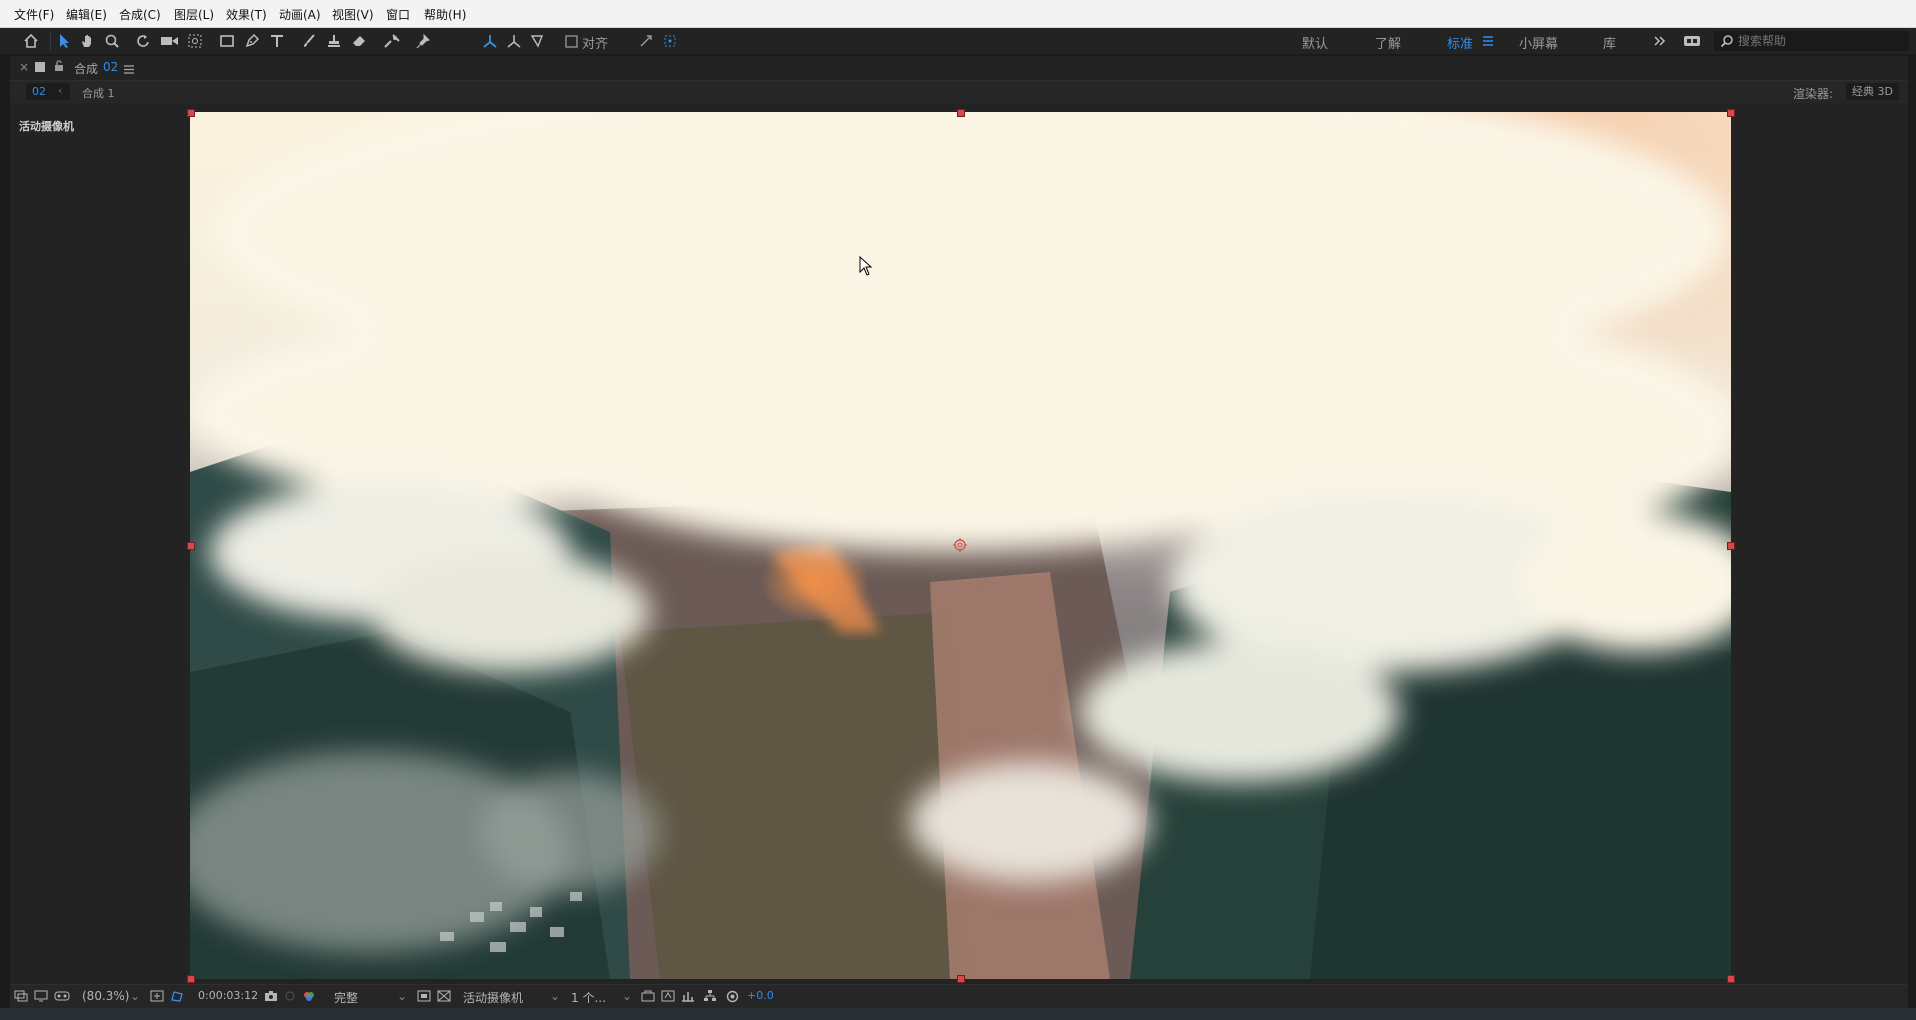 The width and height of the screenshot is (1916, 1020). What do you see at coordinates (732, 998) in the screenshot?
I see `reset-exposure-icon` at bounding box center [732, 998].